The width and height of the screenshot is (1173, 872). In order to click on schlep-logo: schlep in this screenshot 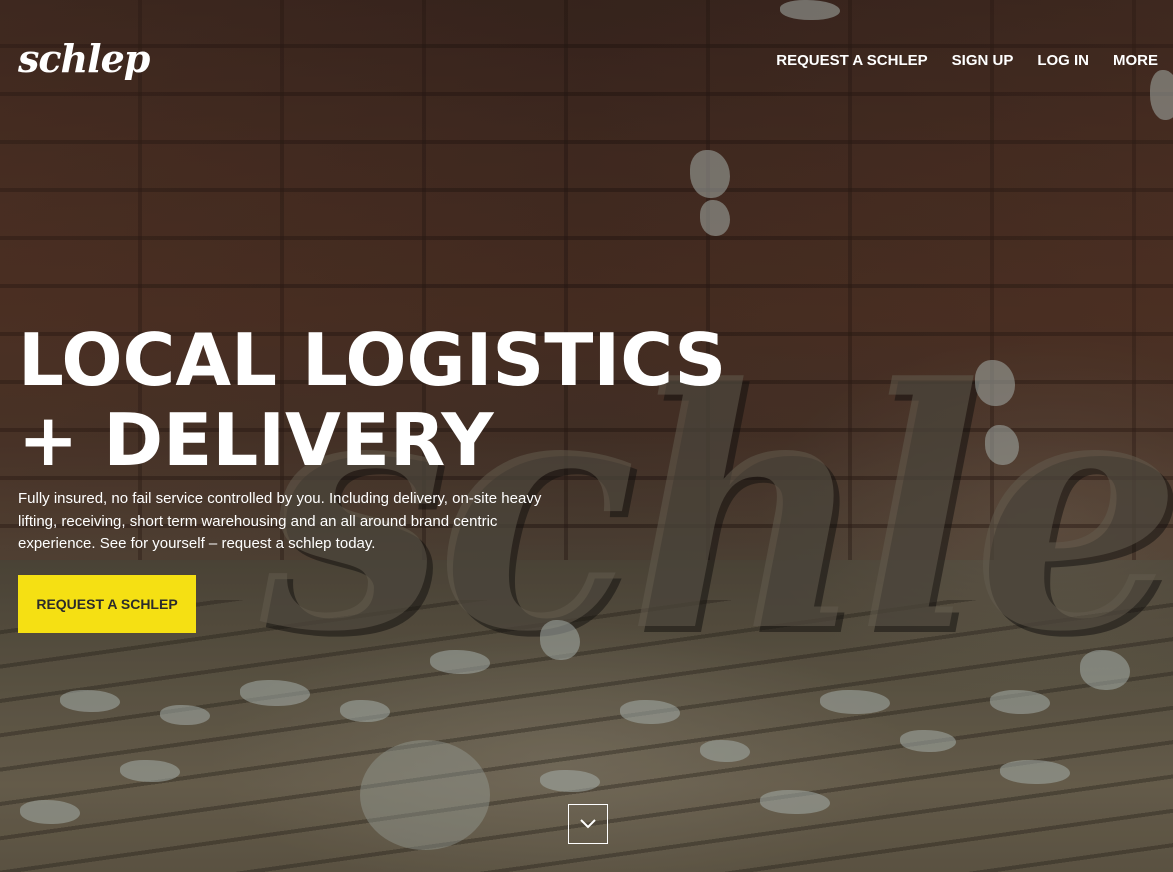, I will do `click(84, 58)`.